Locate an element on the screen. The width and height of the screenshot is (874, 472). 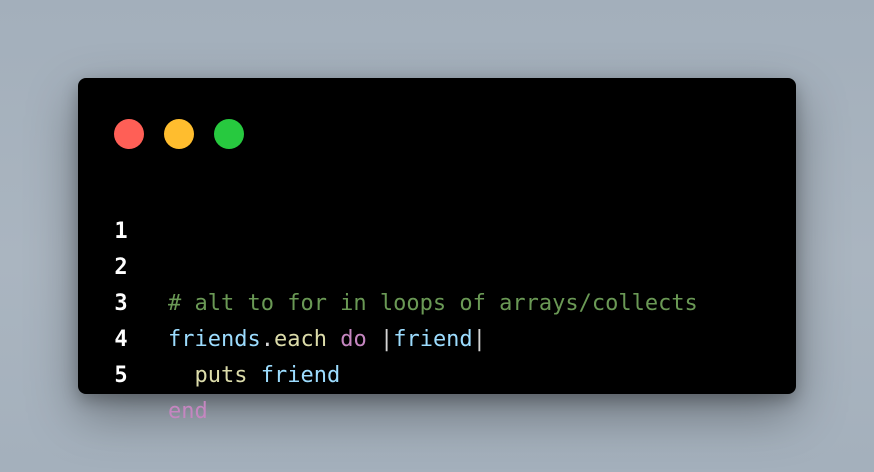
line-content: end is located at coordinates (188, 412).